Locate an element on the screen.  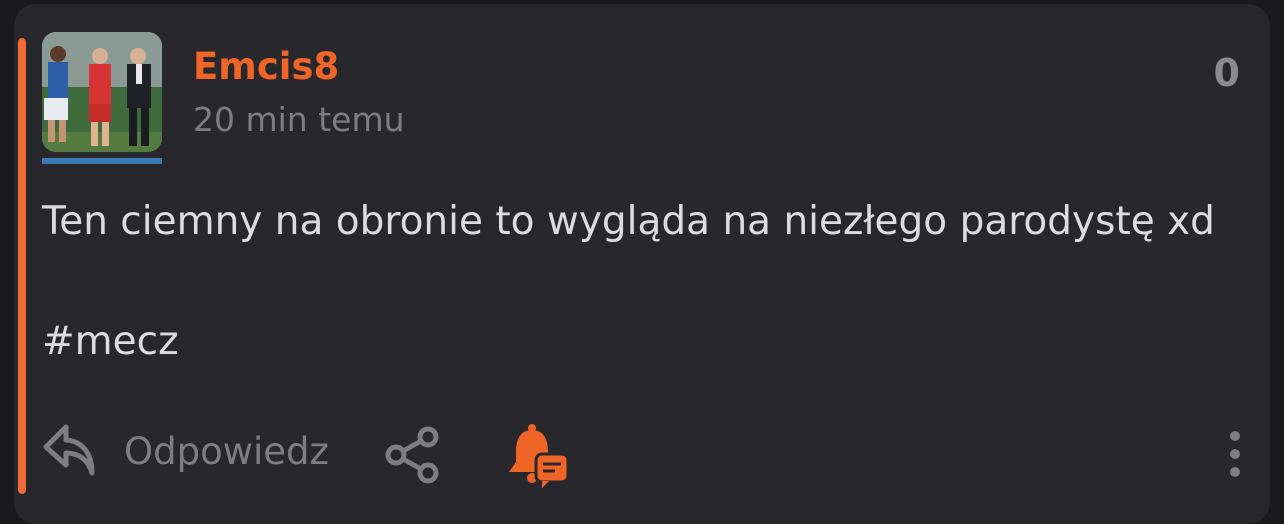
hashtag-link: #mecz is located at coordinates (110, 342).